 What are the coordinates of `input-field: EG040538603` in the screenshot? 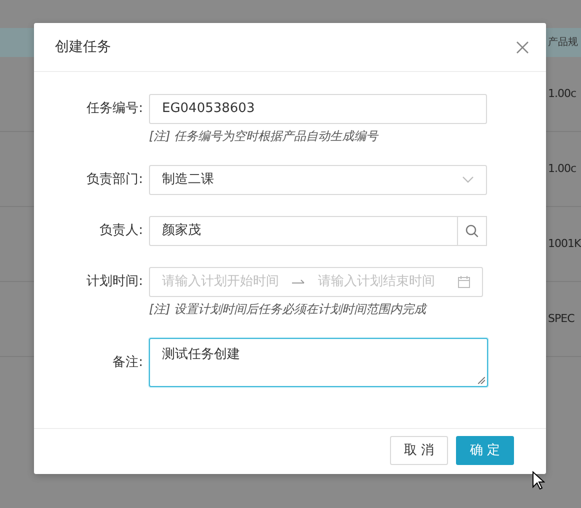 It's located at (318, 109).